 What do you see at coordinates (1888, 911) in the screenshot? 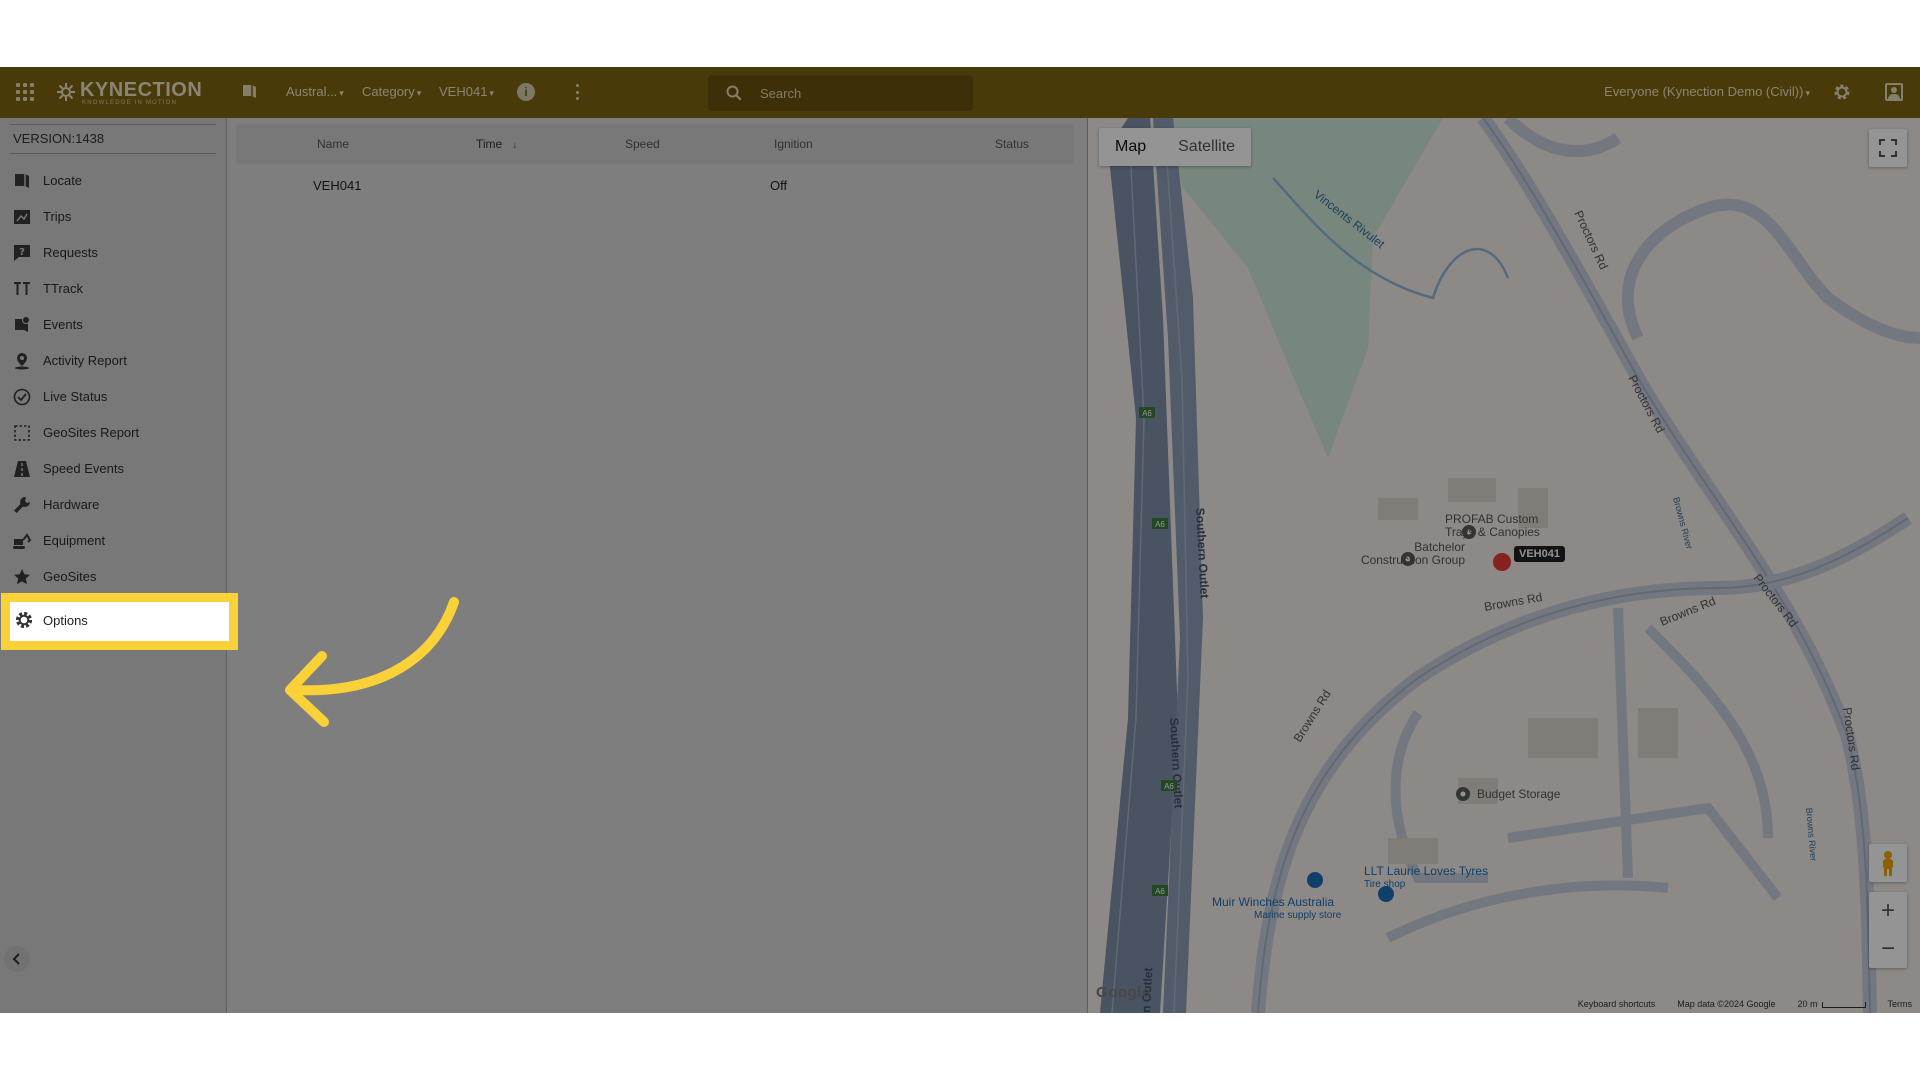
I see `zoom-in-button: +` at bounding box center [1888, 911].